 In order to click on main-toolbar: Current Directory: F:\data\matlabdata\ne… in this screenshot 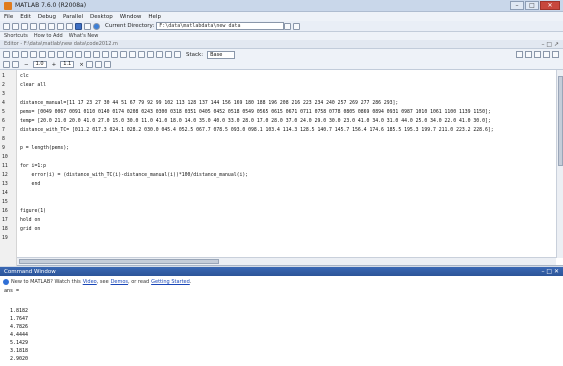, I will do `click(281, 26)`.